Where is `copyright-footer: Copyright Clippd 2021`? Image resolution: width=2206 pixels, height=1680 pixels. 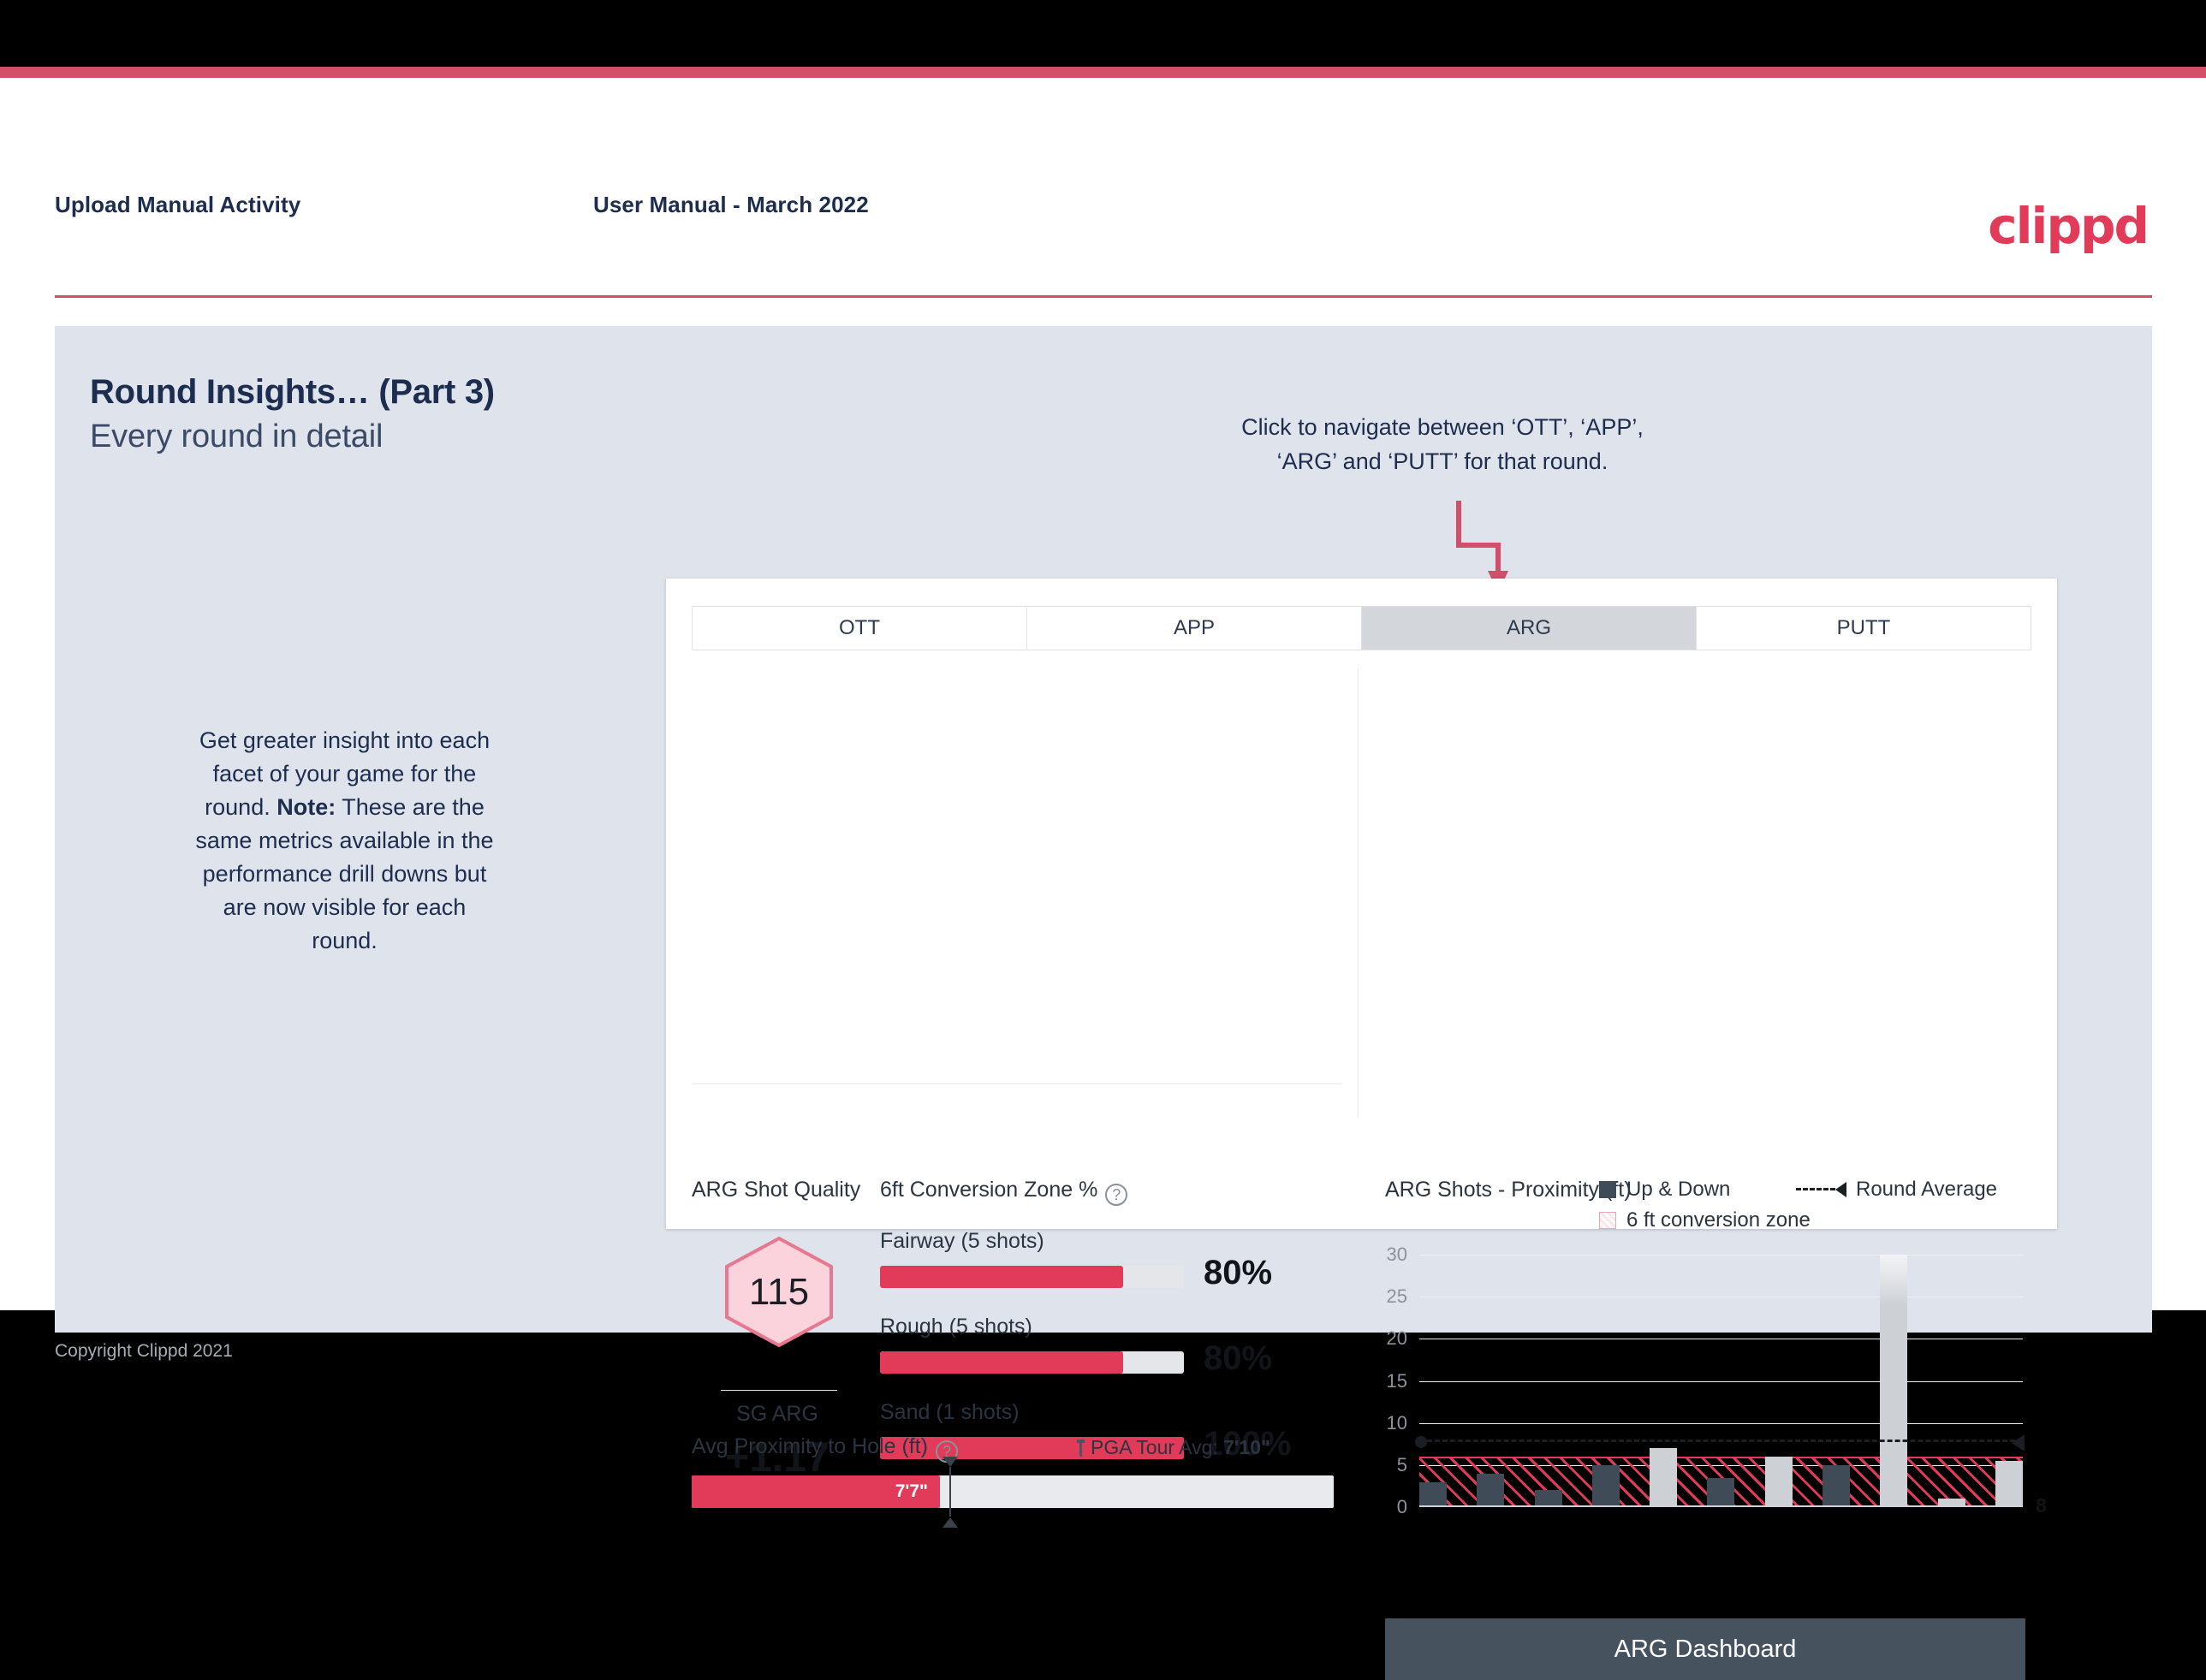
copyright-footer: Copyright Clippd 2021 is located at coordinates (144, 1351).